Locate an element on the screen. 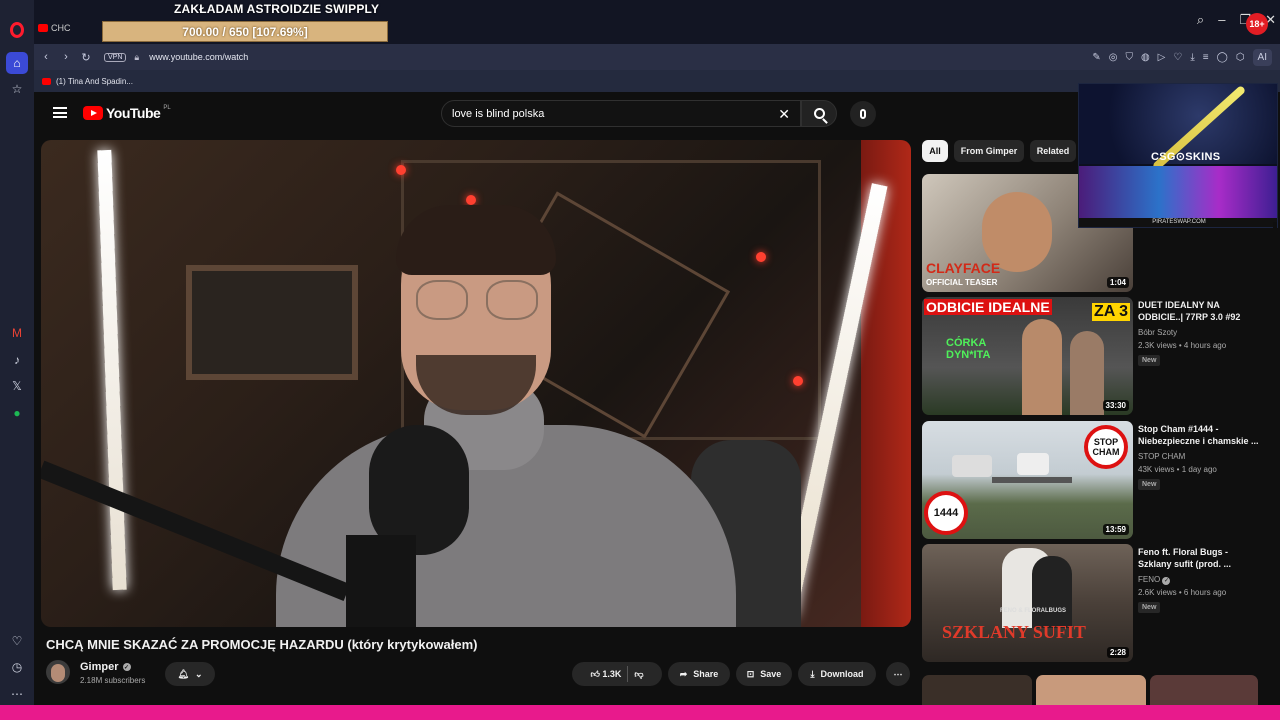 The image size is (1280, 720). thumbnail-car is located at coordinates (972, 466).